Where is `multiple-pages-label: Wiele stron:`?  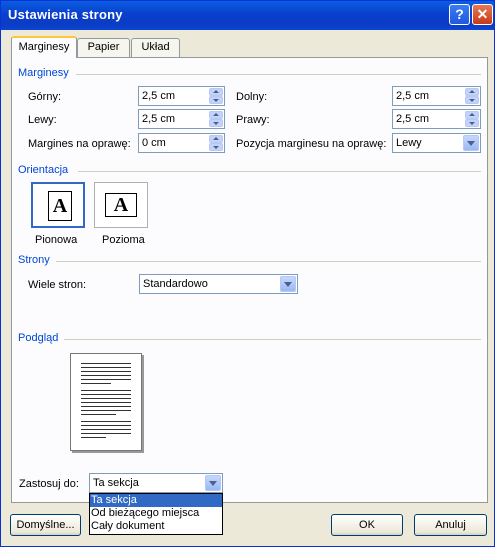
multiple-pages-label: Wiele stron: is located at coordinates (57, 285).